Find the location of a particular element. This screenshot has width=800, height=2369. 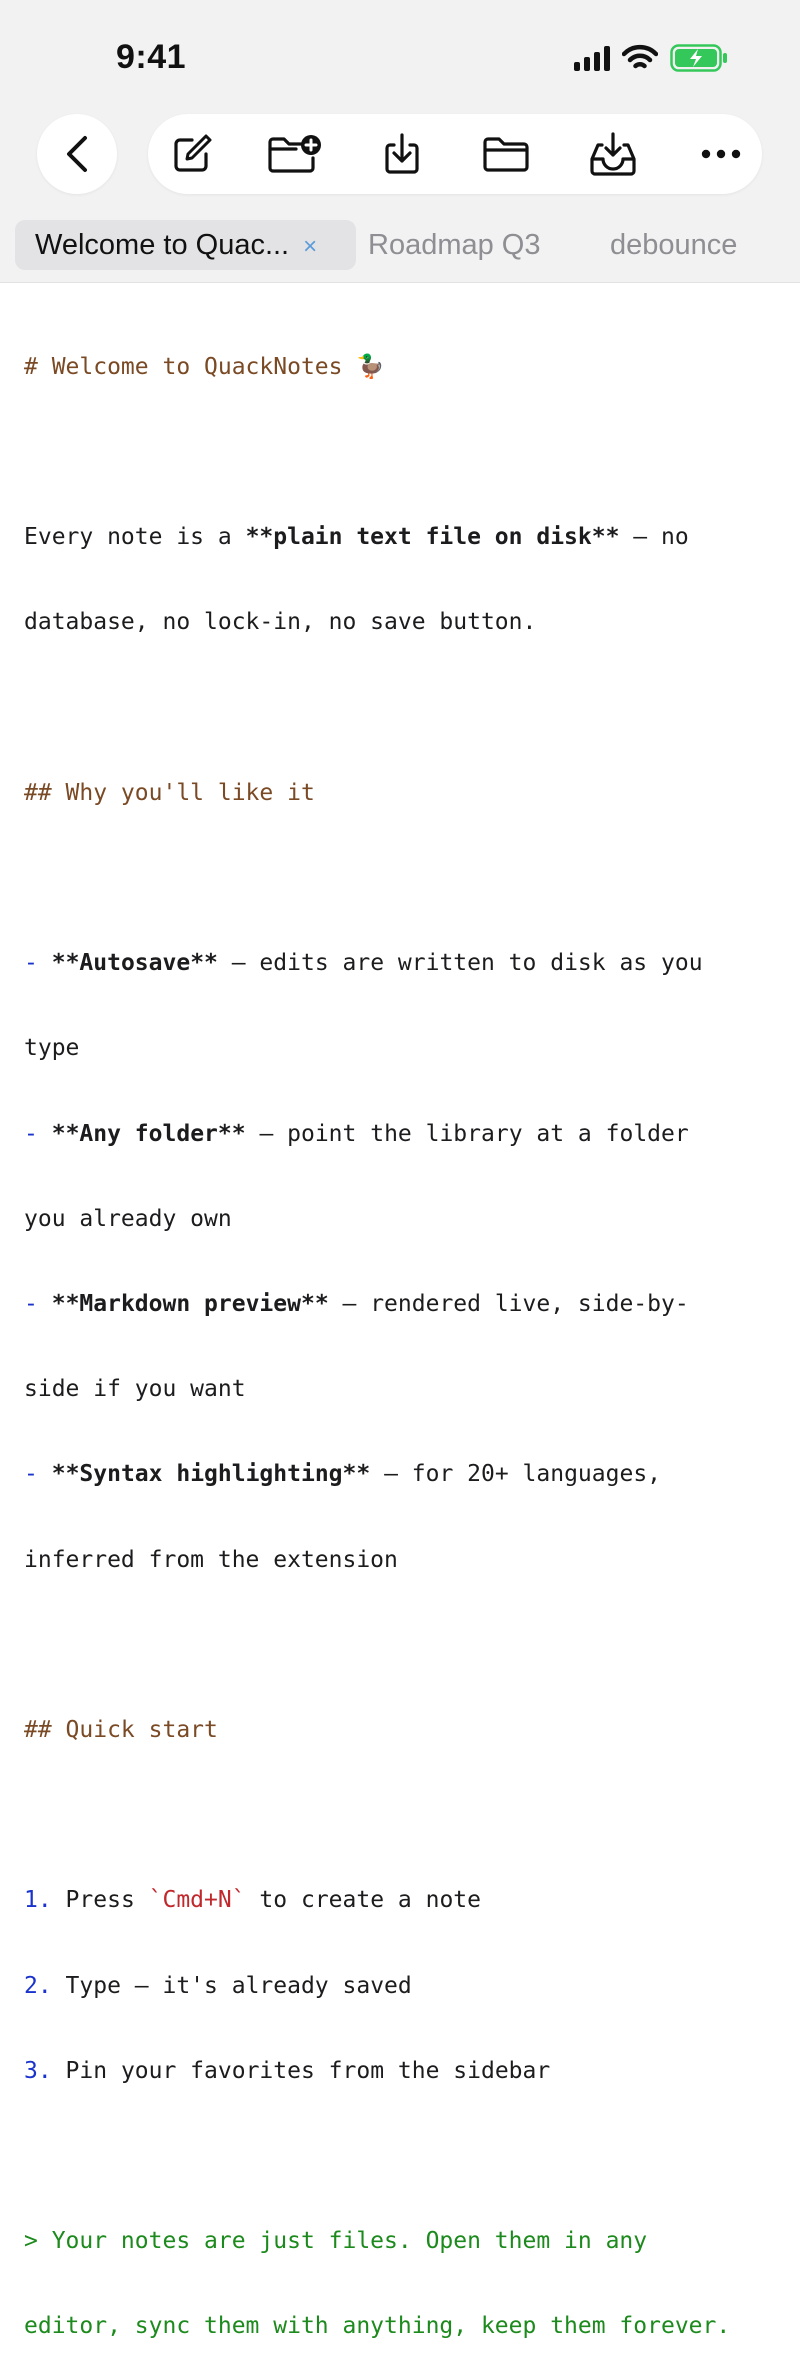

tab-bar: Welcome to Quac... × Roadmap Q3 debounce is located at coordinates (400, 246).